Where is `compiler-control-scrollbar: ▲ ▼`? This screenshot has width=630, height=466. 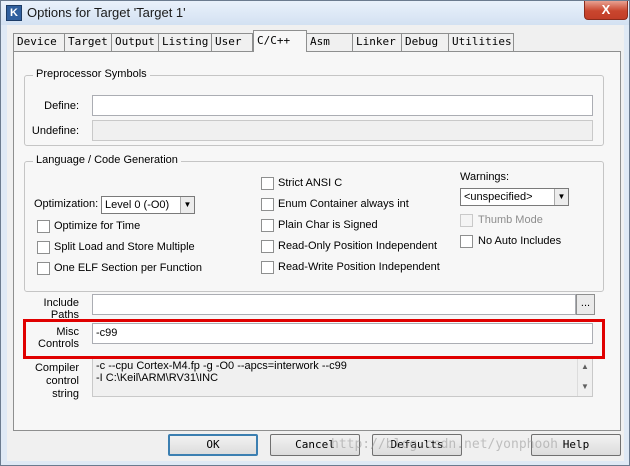 compiler-control-scrollbar: ▲ ▼ is located at coordinates (584, 377).